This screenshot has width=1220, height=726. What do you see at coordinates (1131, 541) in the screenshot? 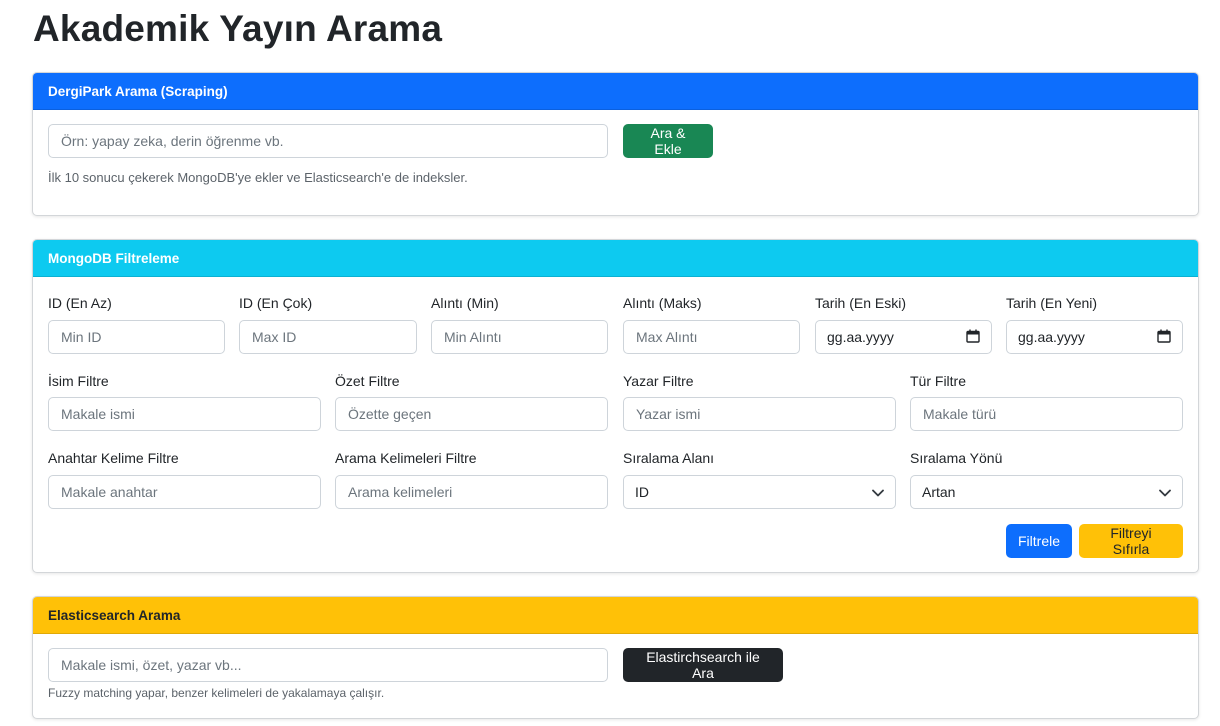
I see `reset-filter-button: Filtreyi Sıfırla` at bounding box center [1131, 541].